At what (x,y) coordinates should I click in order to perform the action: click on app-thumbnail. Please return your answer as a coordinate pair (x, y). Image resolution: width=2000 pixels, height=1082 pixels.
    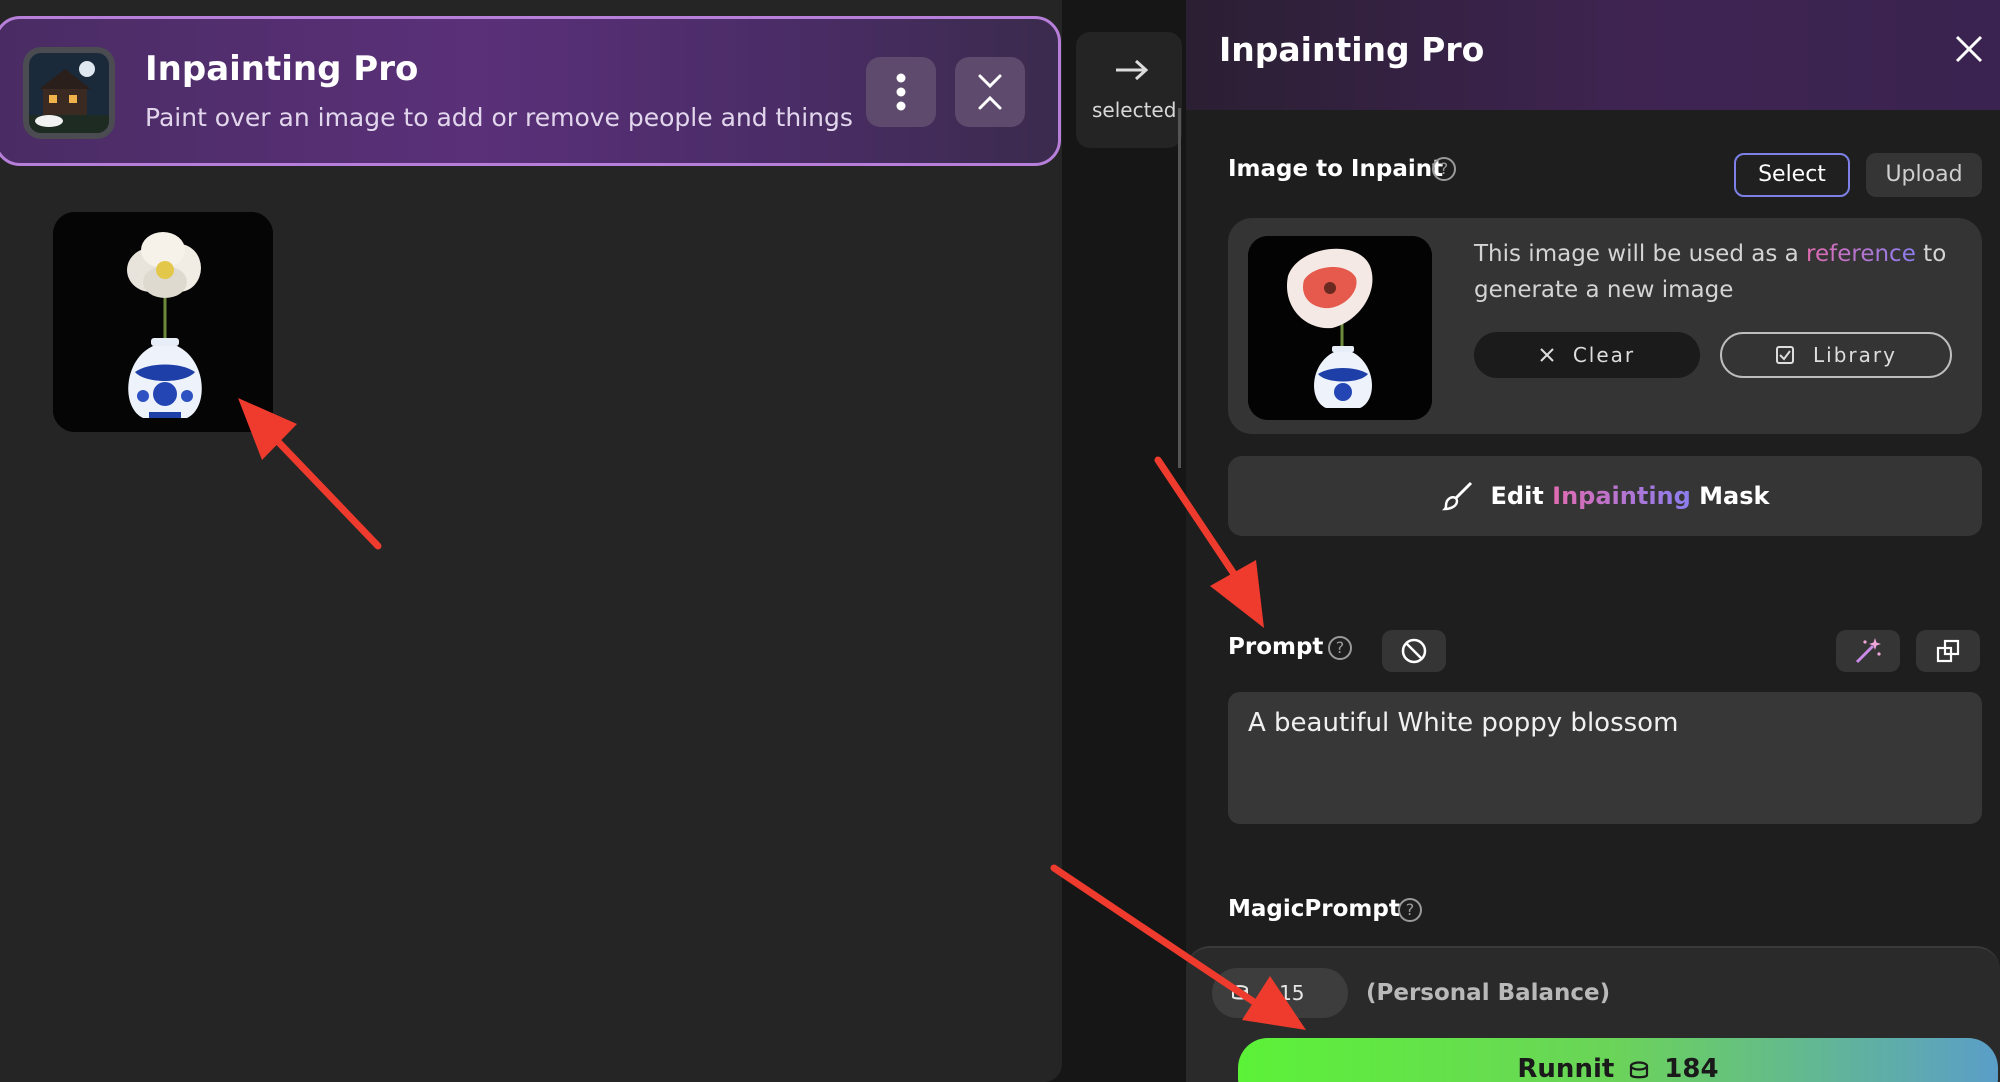
    Looking at the image, I should click on (69, 93).